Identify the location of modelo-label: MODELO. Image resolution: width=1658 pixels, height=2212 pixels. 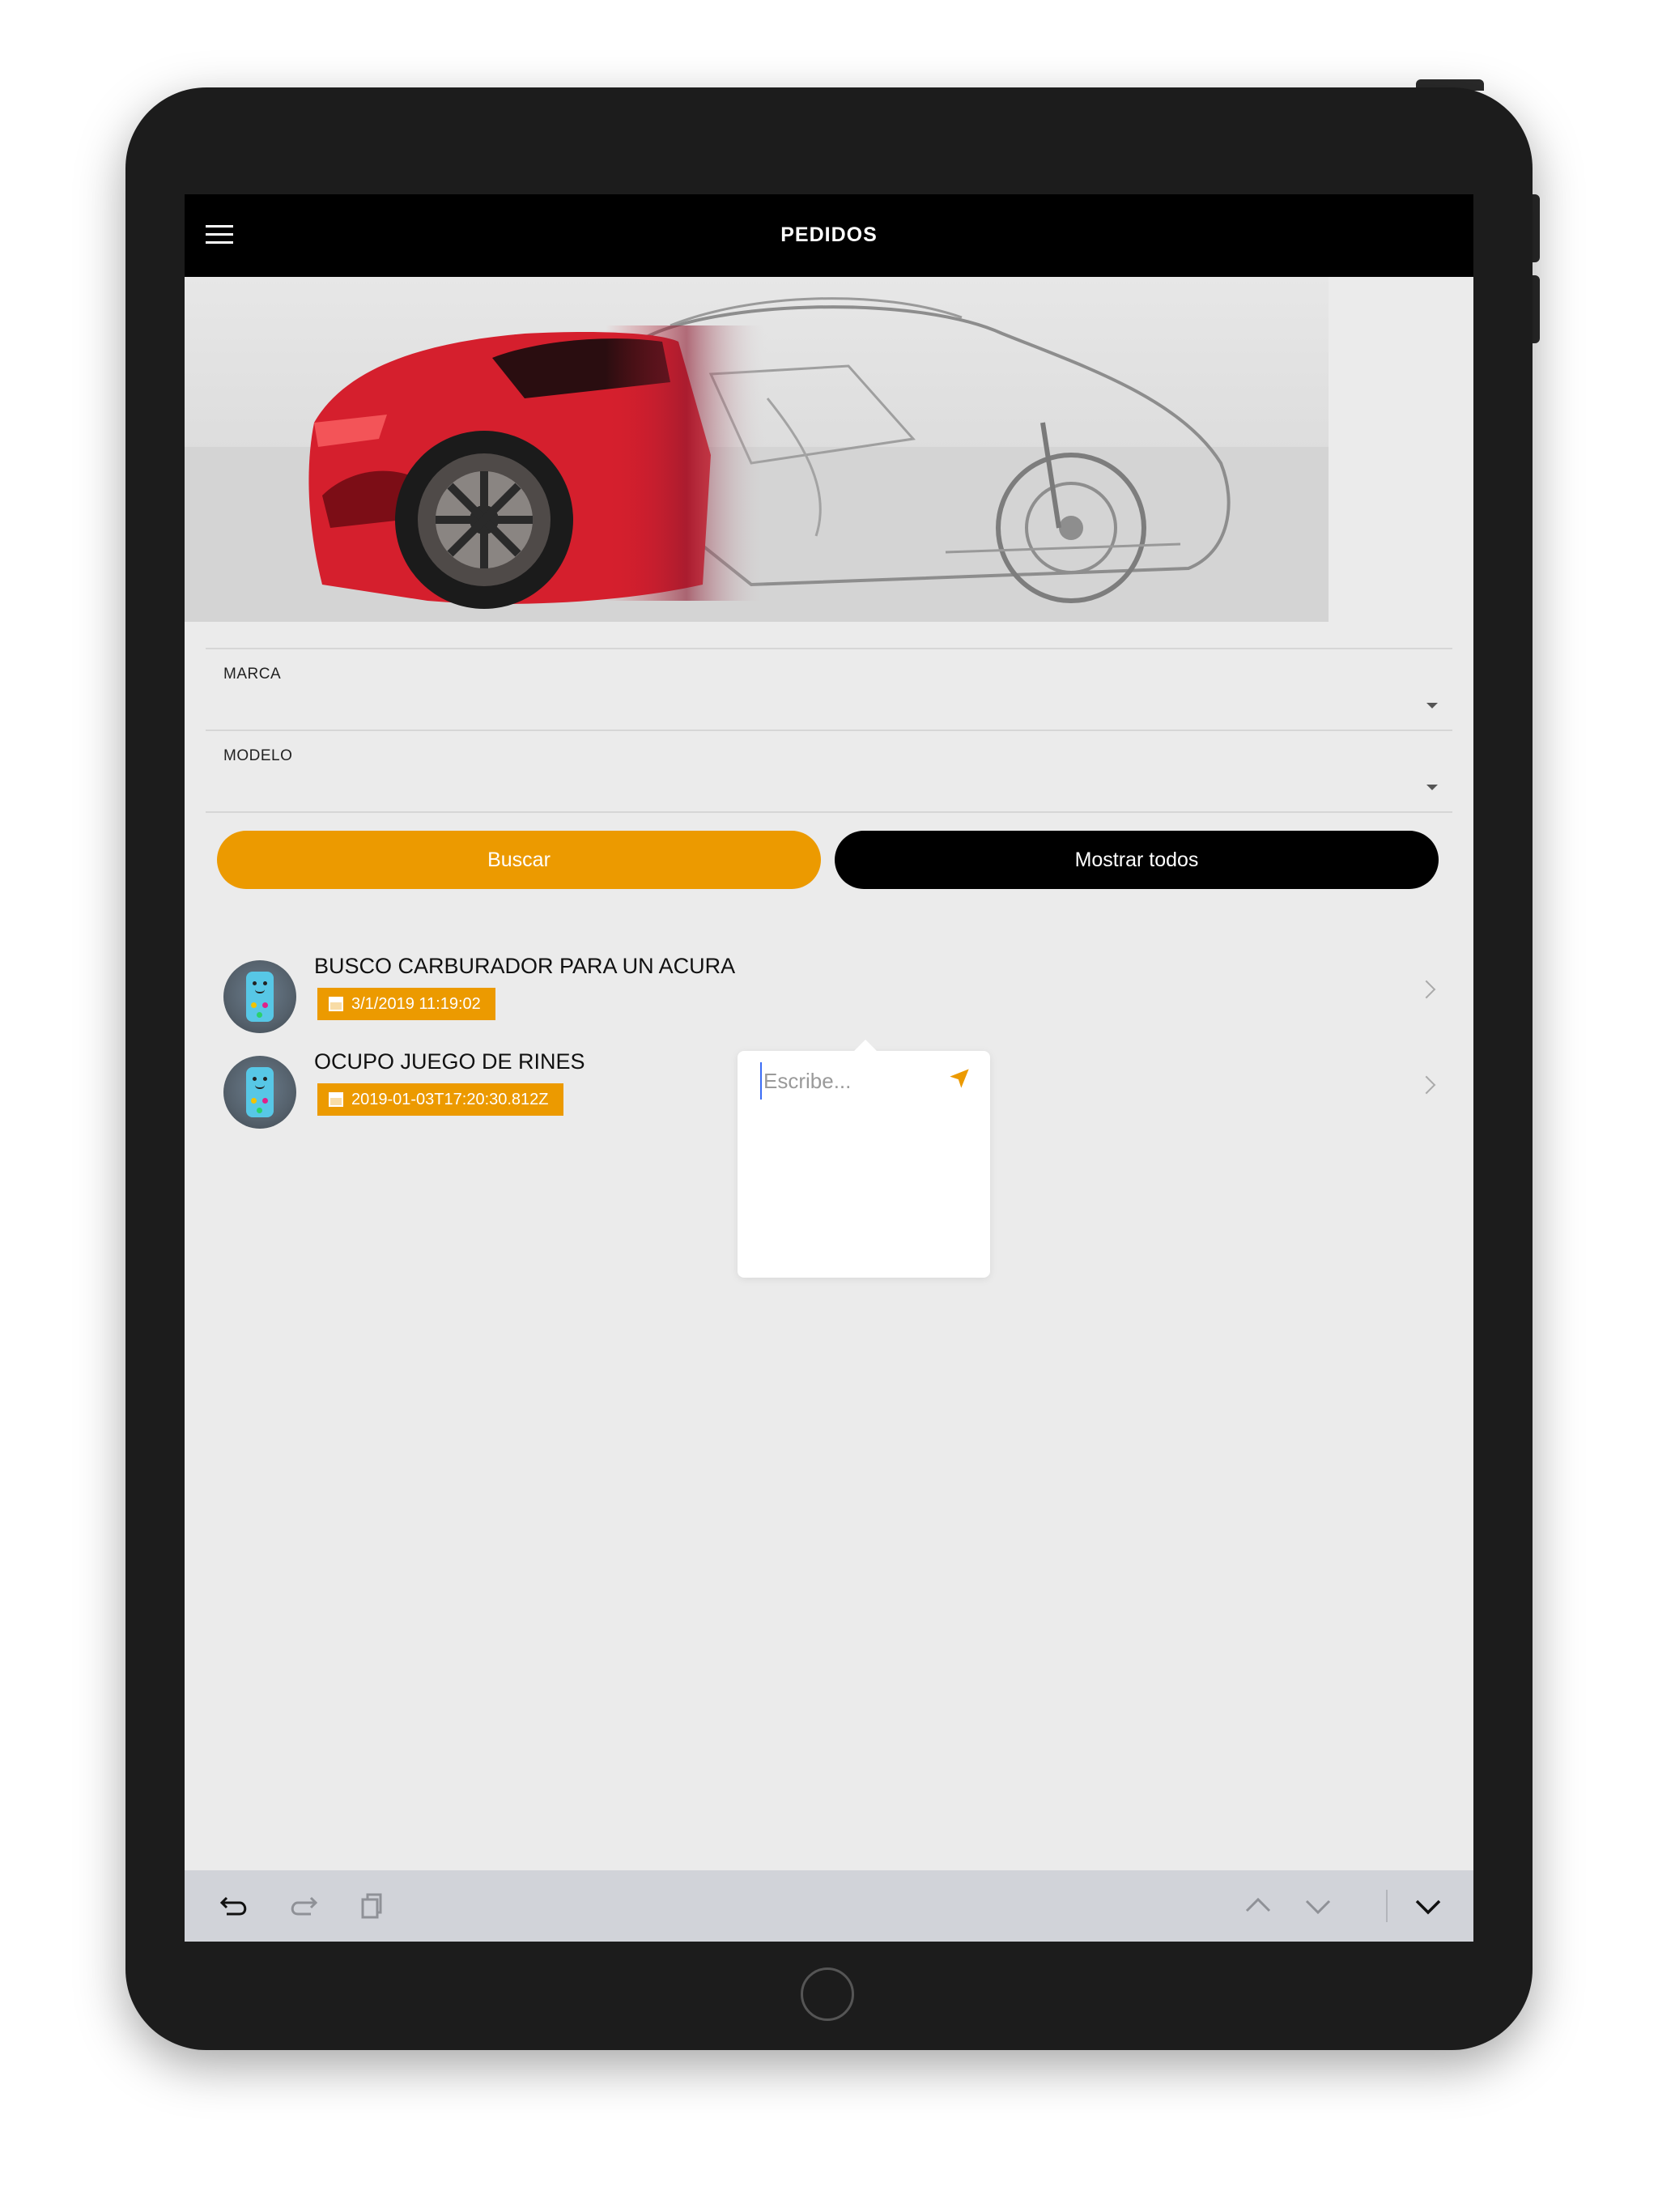
(258, 756).